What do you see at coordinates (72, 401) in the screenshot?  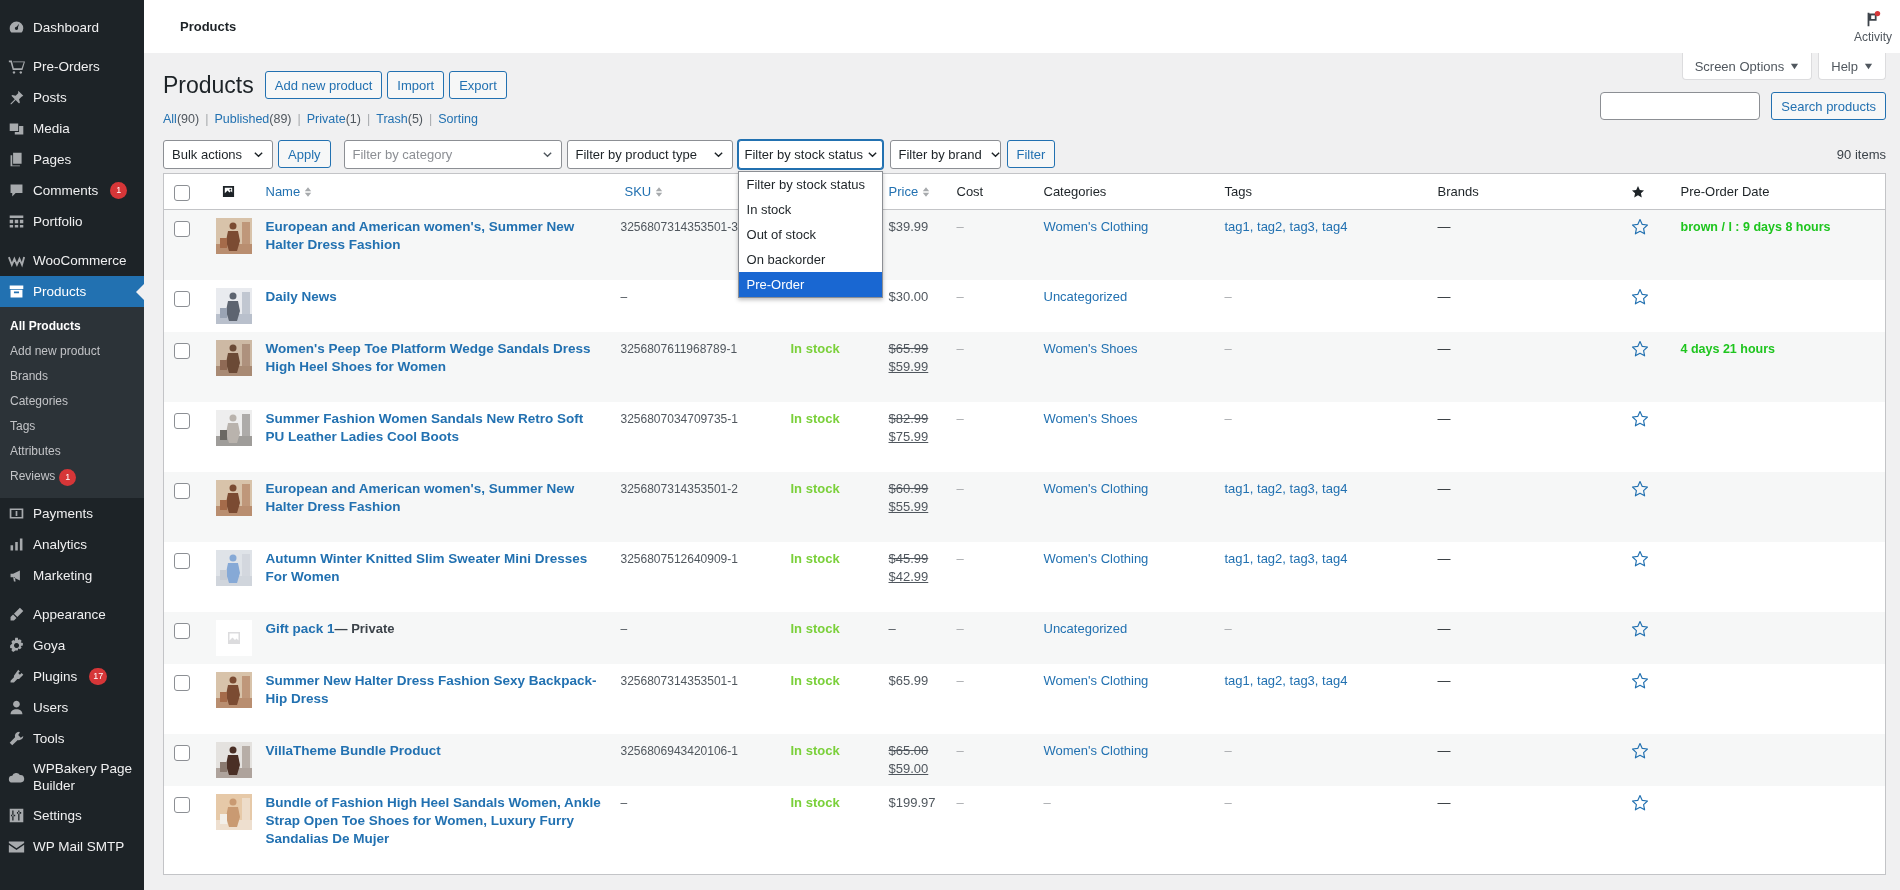 I see `submenu-item: Categories` at bounding box center [72, 401].